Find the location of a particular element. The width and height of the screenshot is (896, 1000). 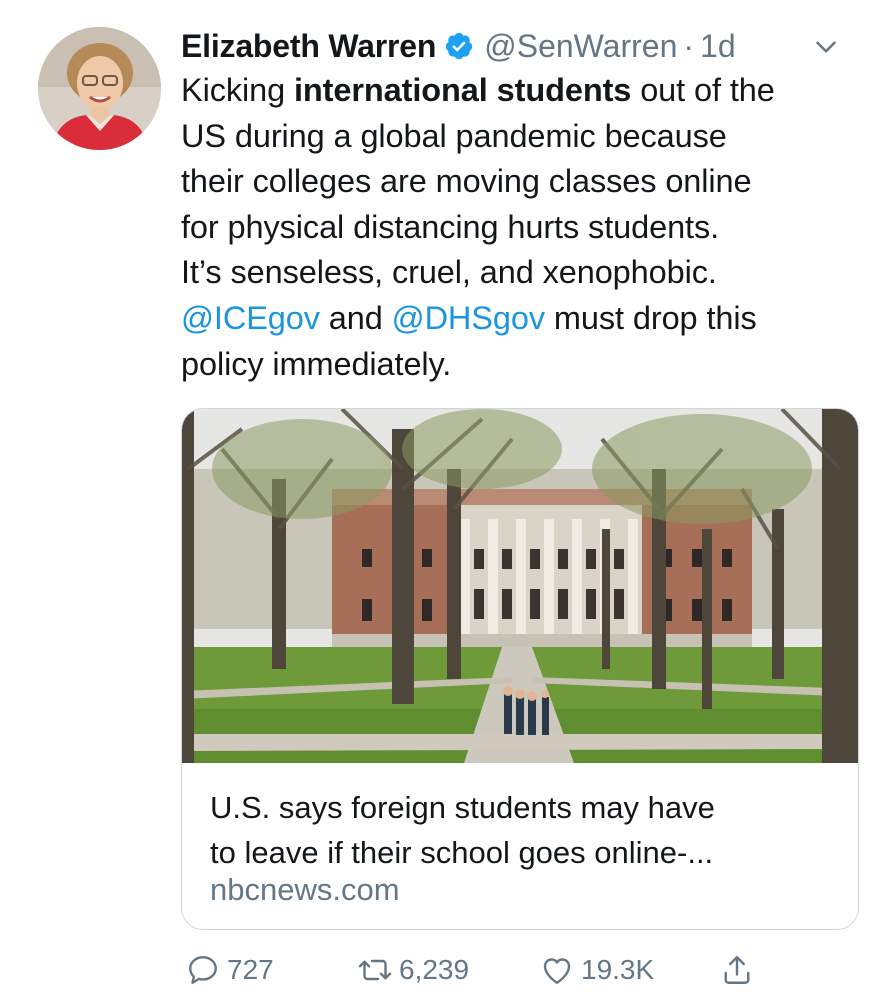

author-handle: @SenWarren is located at coordinates (580, 46).